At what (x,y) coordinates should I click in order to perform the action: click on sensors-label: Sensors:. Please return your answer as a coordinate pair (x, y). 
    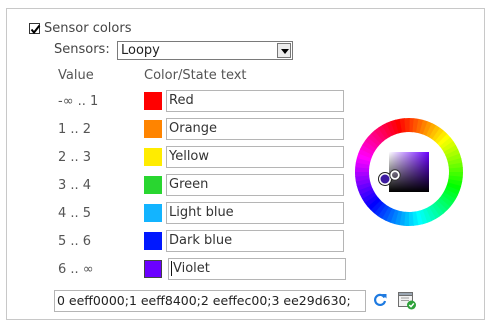
    Looking at the image, I should click on (82, 49).